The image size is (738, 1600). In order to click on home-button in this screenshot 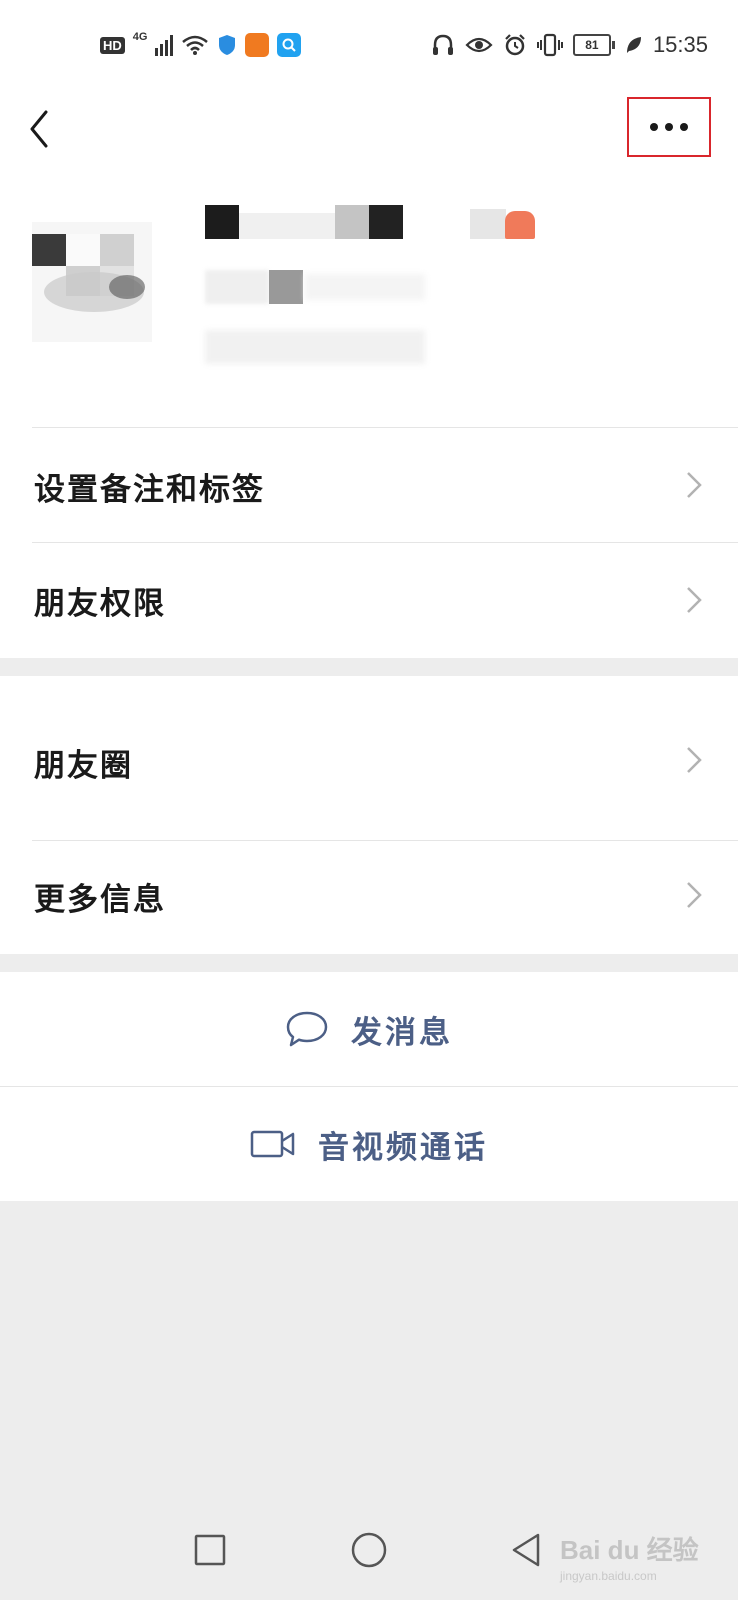, I will do `click(369, 1550)`.